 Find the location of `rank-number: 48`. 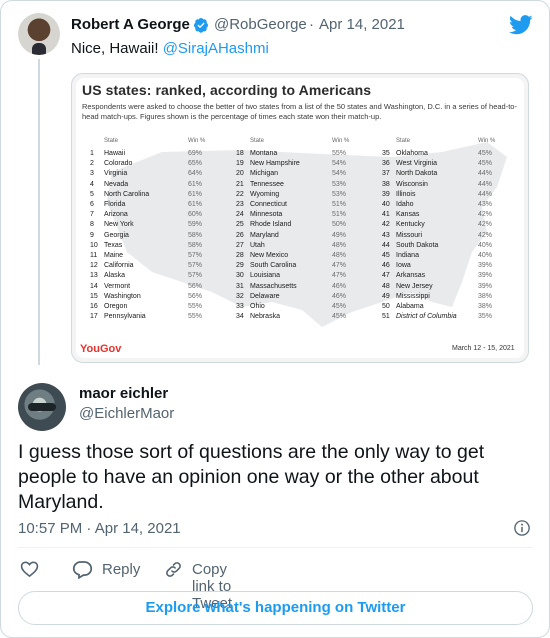

rank-number: 48 is located at coordinates (386, 286).